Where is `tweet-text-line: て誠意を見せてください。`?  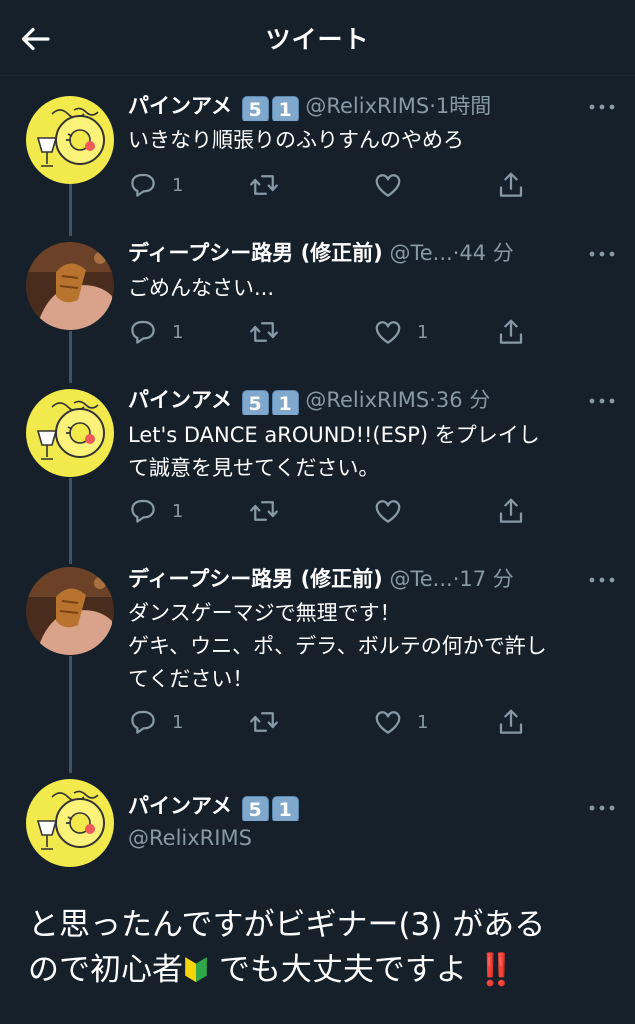 tweet-text-line: て誠意を見せてください。 is located at coordinates (254, 468).